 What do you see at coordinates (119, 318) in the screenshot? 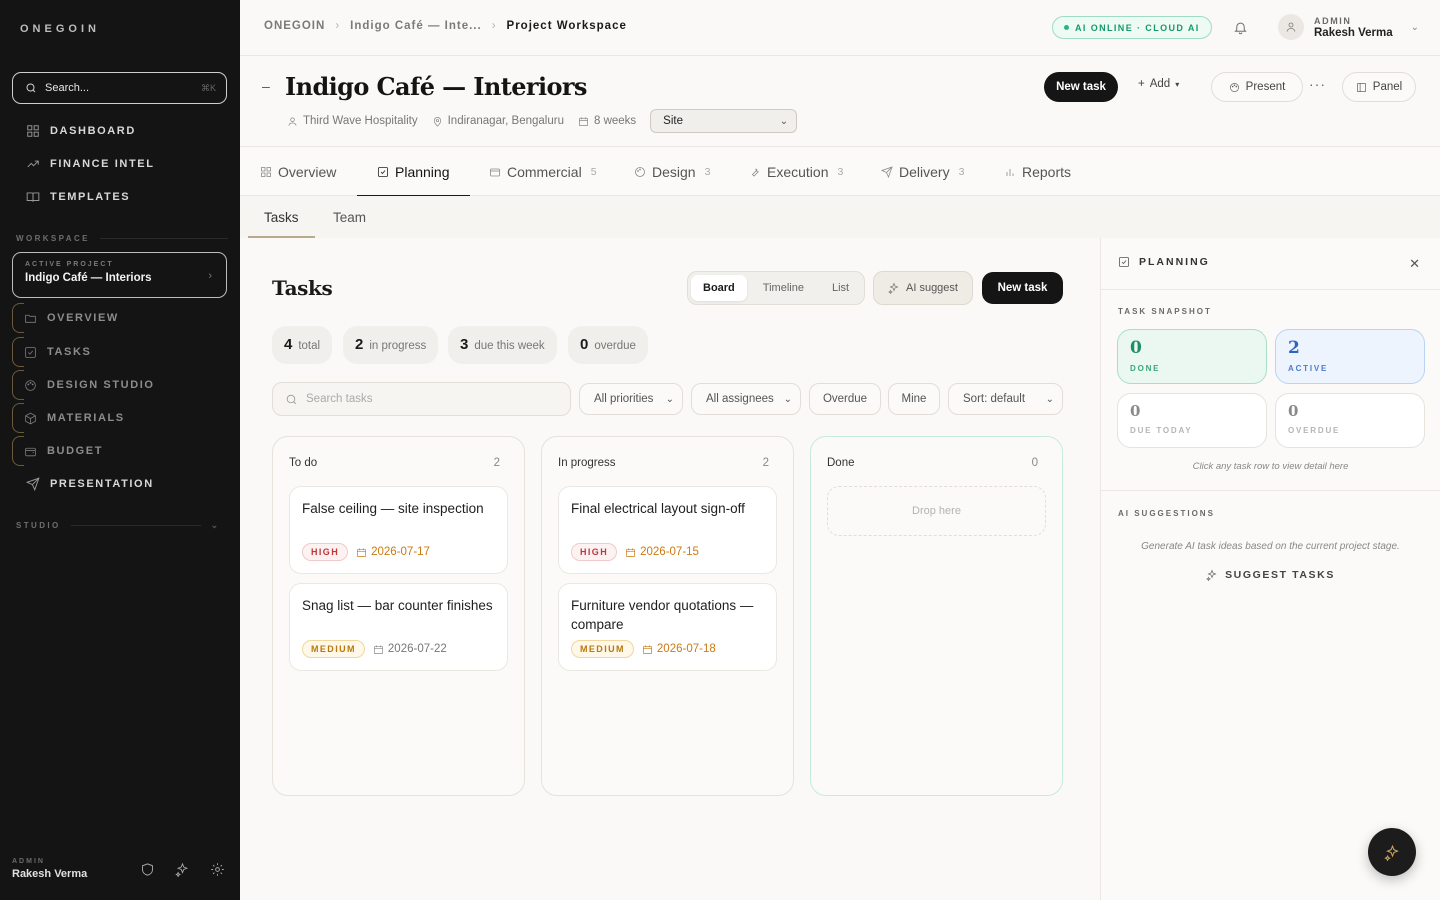
I see `sidebar-item-overview: OVERVIEW` at bounding box center [119, 318].